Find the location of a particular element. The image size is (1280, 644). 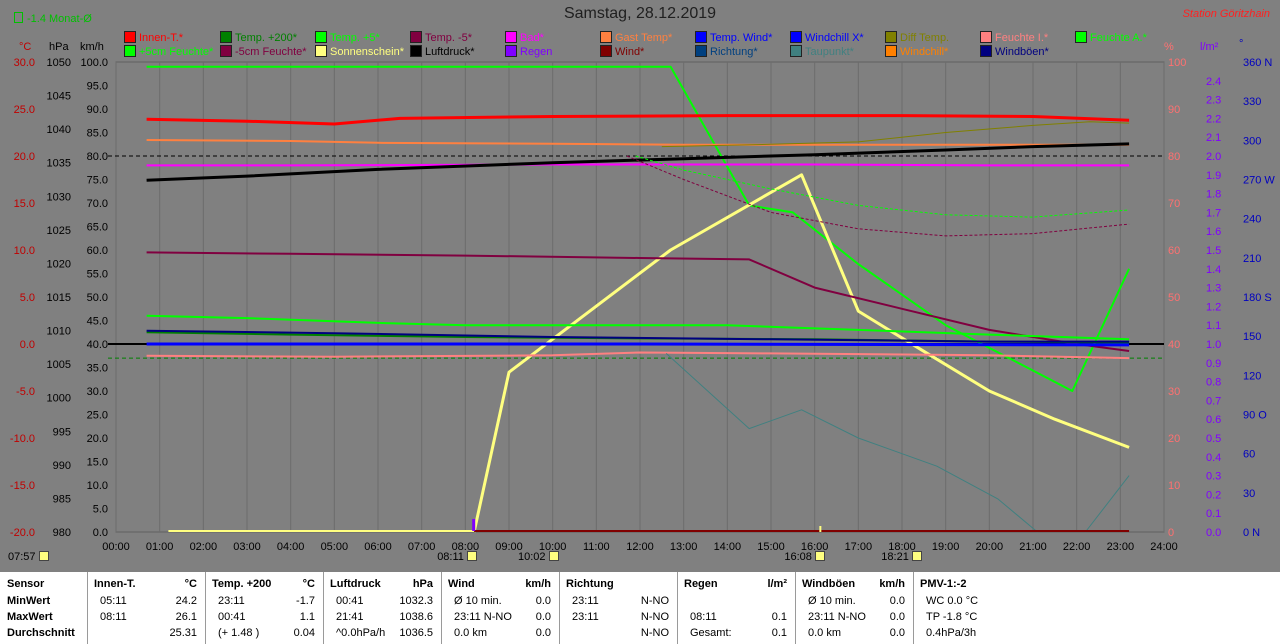

legend-item: -5cm Feuchte* is located at coordinates (263, 52).